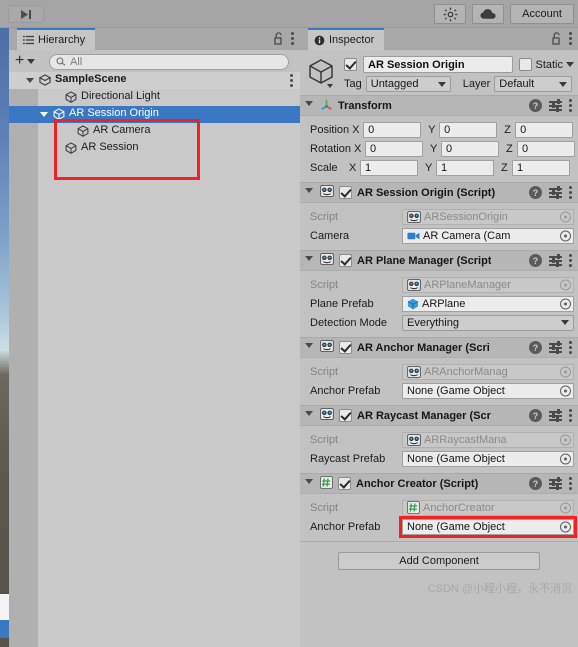  Describe the element at coordinates (570, 38) in the screenshot. I see `inspector-menu-icon` at that location.